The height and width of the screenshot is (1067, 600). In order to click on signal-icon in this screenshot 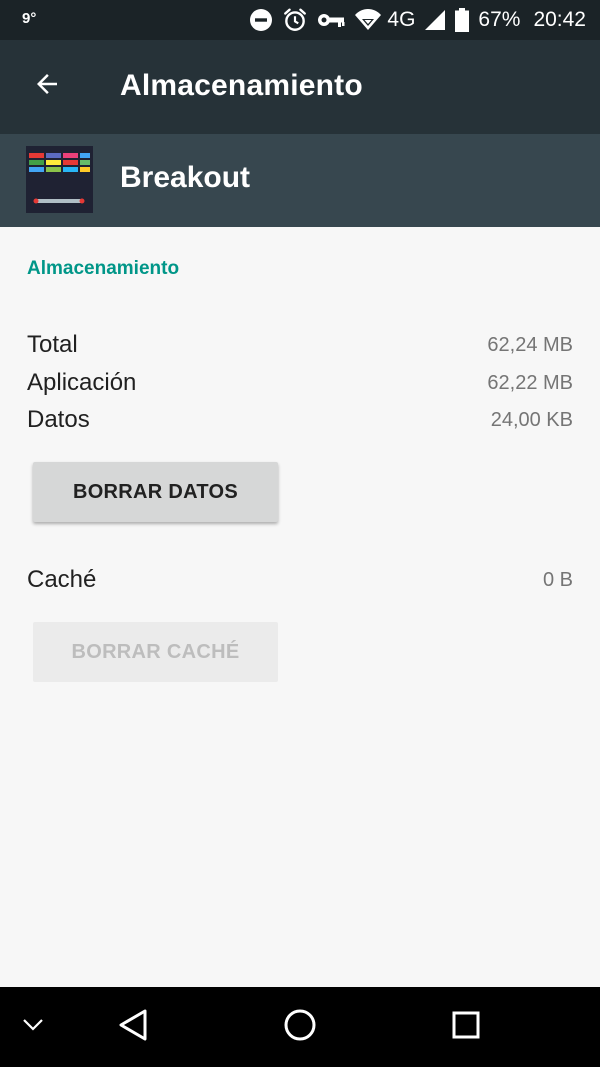, I will do `click(435, 20)`.